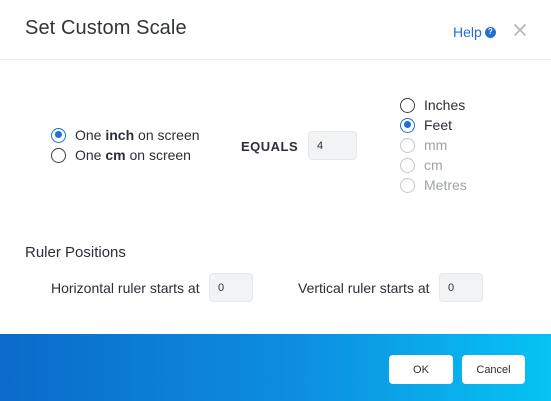  What do you see at coordinates (332, 145) in the screenshot?
I see `scale-value-input: 4` at bounding box center [332, 145].